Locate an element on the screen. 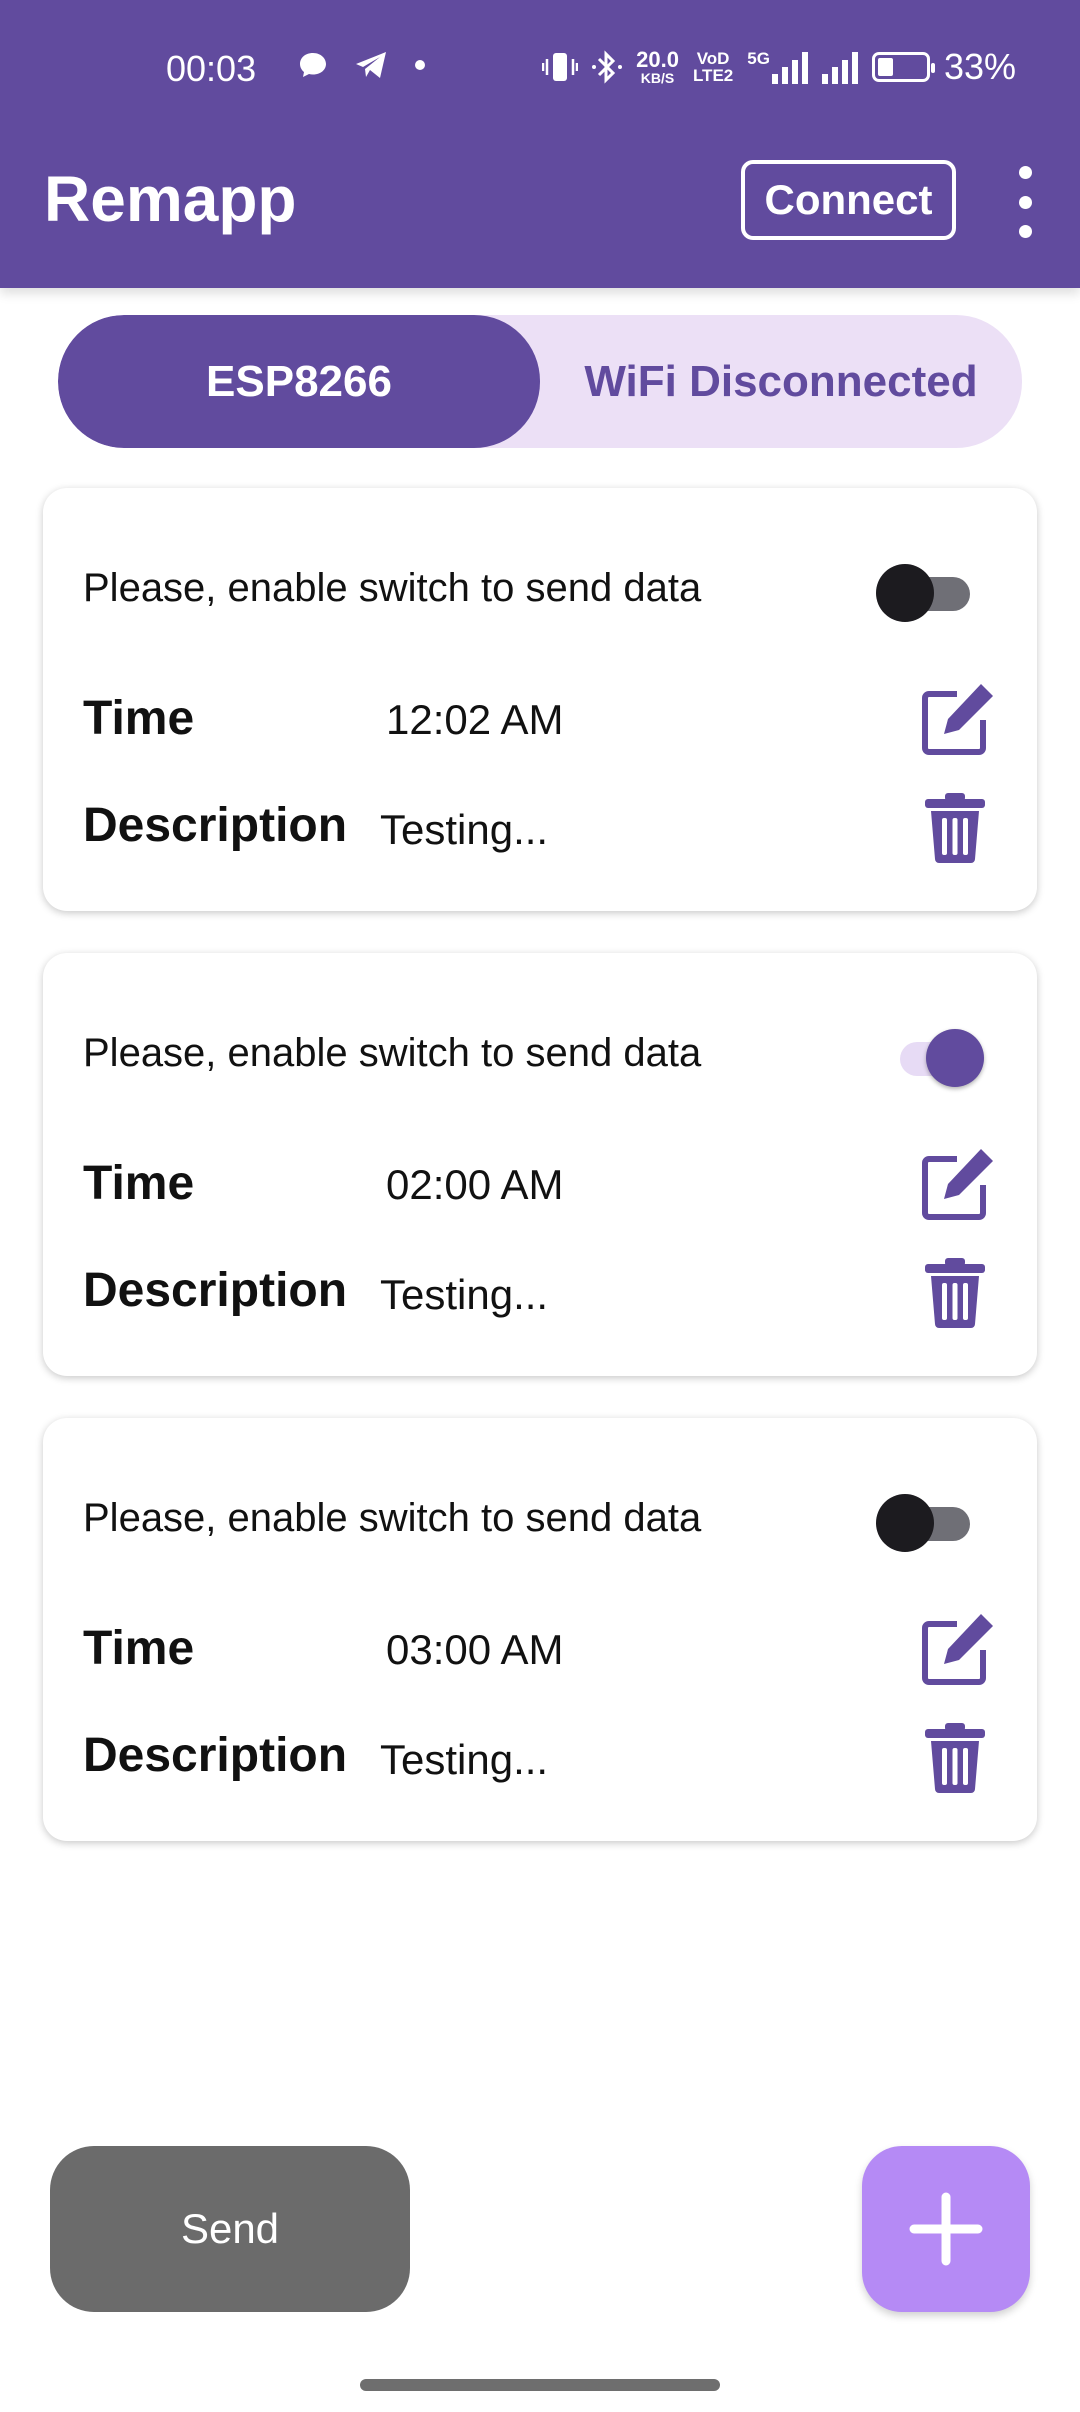 Image resolution: width=1080 pixels, height=2412 pixels. battery-percent: 33% is located at coordinates (979, 66).